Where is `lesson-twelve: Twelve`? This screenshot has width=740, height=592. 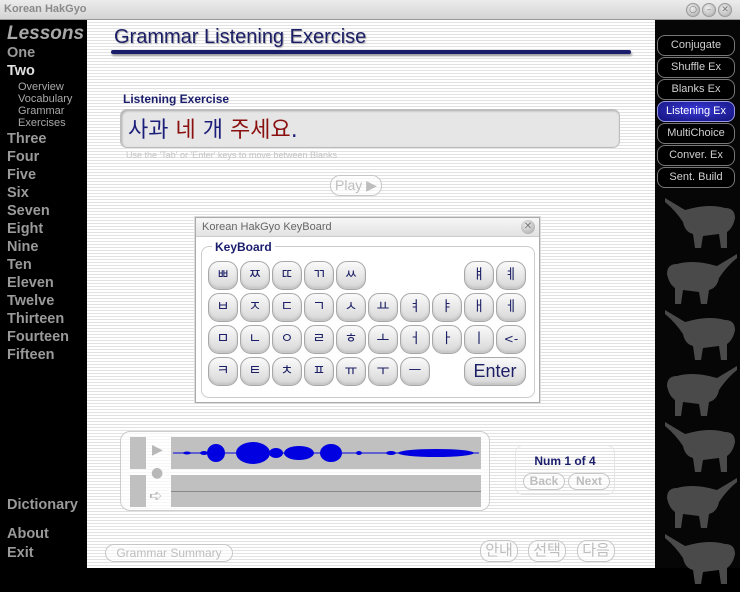
lesson-twelve: Twelve is located at coordinates (30, 301).